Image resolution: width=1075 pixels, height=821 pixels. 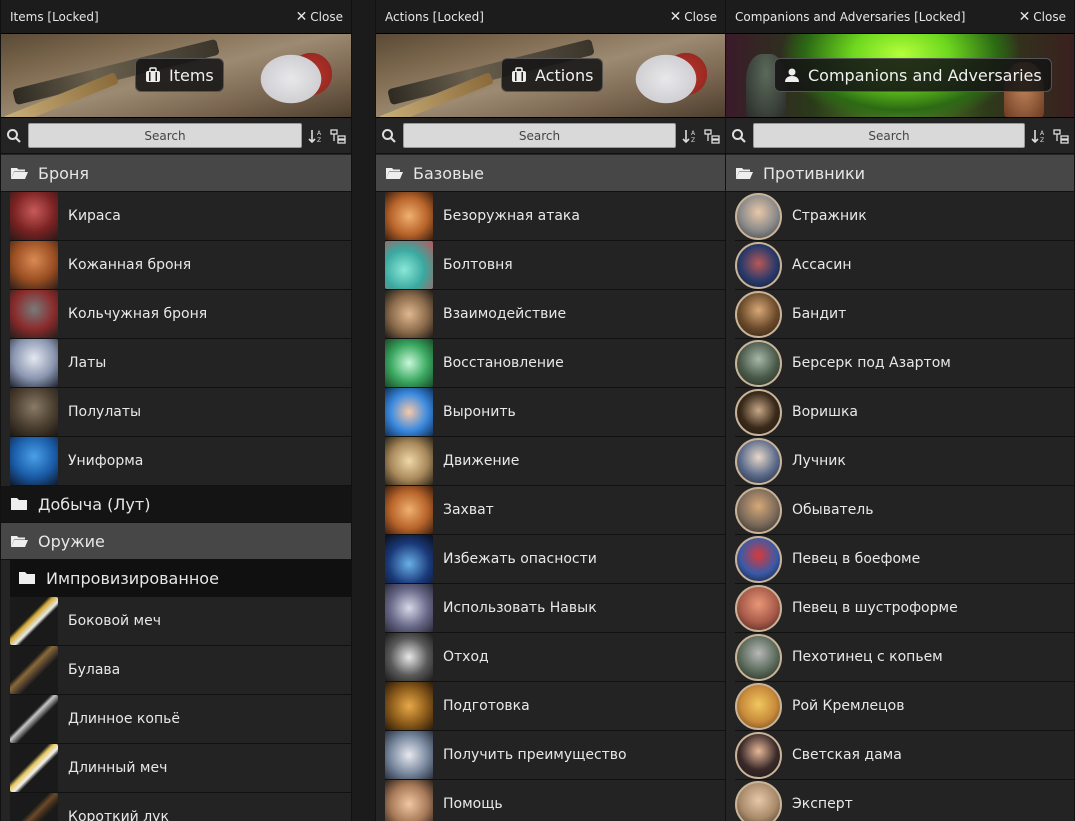 I want to click on close-icon: ✕, so click(x=301, y=16).